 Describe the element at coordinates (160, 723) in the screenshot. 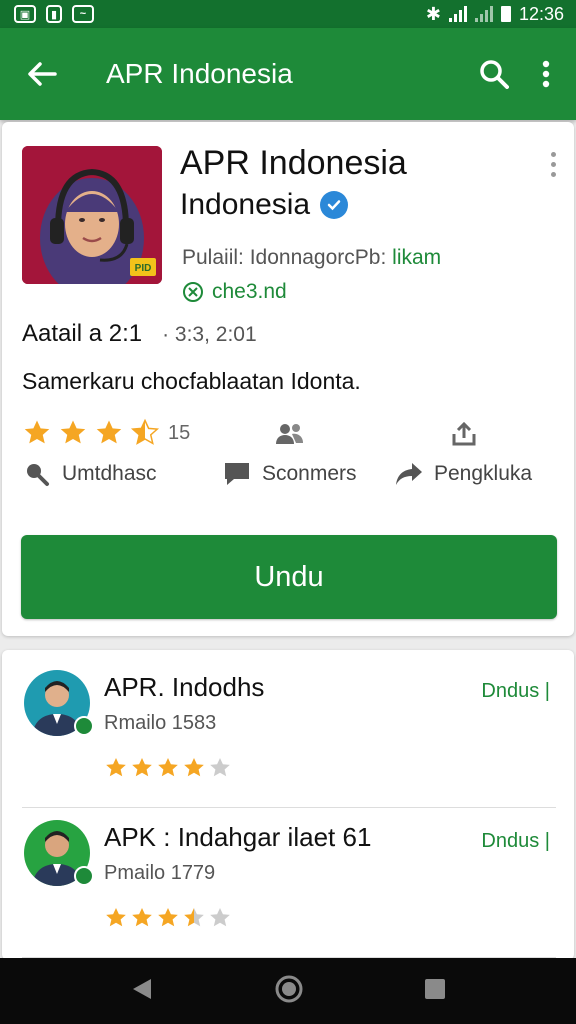

I see `item-subtitle: Rmailo 1583` at that location.